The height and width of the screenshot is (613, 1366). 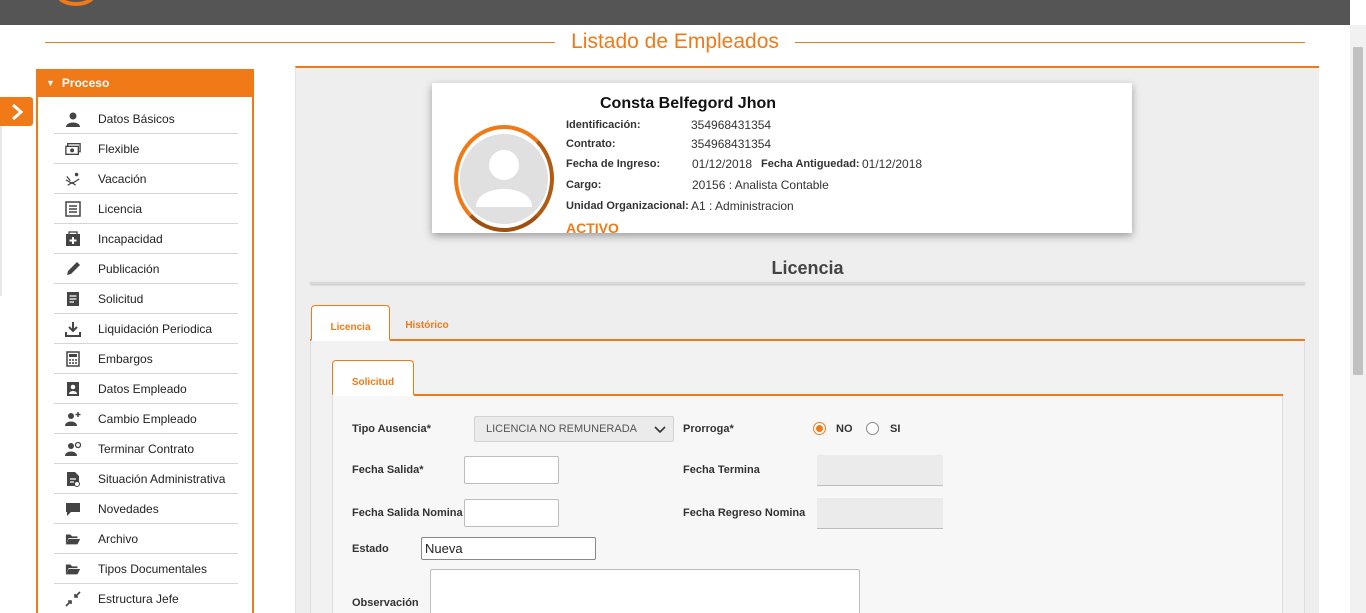 I want to click on logo, so click(x=76, y=3).